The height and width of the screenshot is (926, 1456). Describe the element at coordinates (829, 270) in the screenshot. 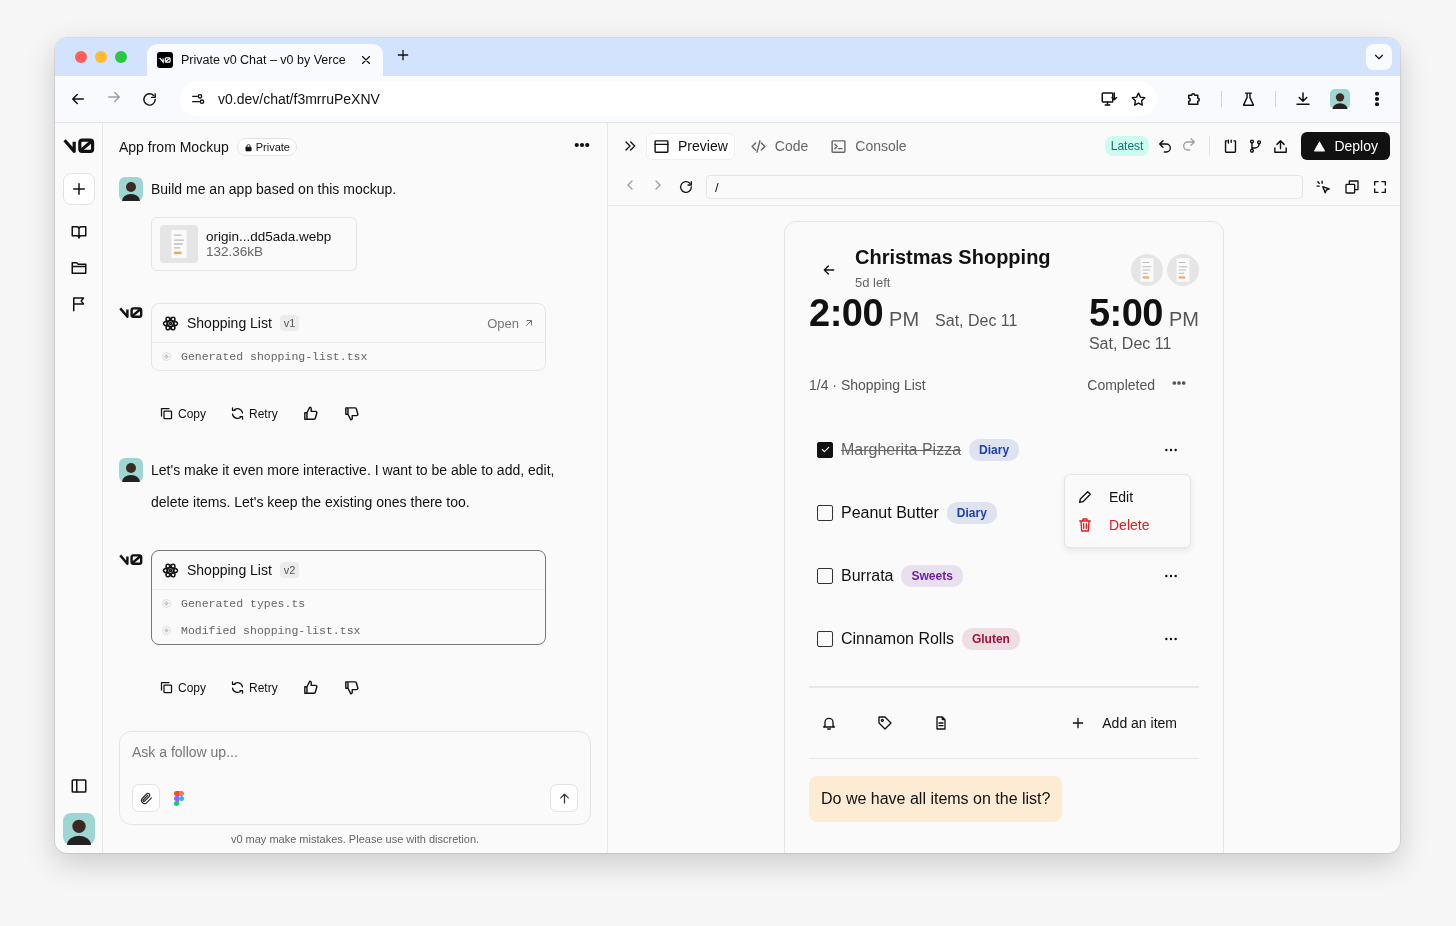

I see `back-icon` at that location.